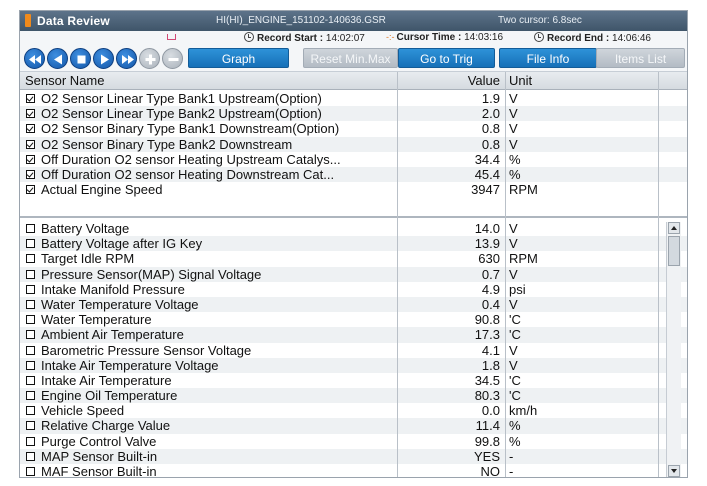 This screenshot has width=707, height=486. I want to click on column-divider, so click(505, 274).